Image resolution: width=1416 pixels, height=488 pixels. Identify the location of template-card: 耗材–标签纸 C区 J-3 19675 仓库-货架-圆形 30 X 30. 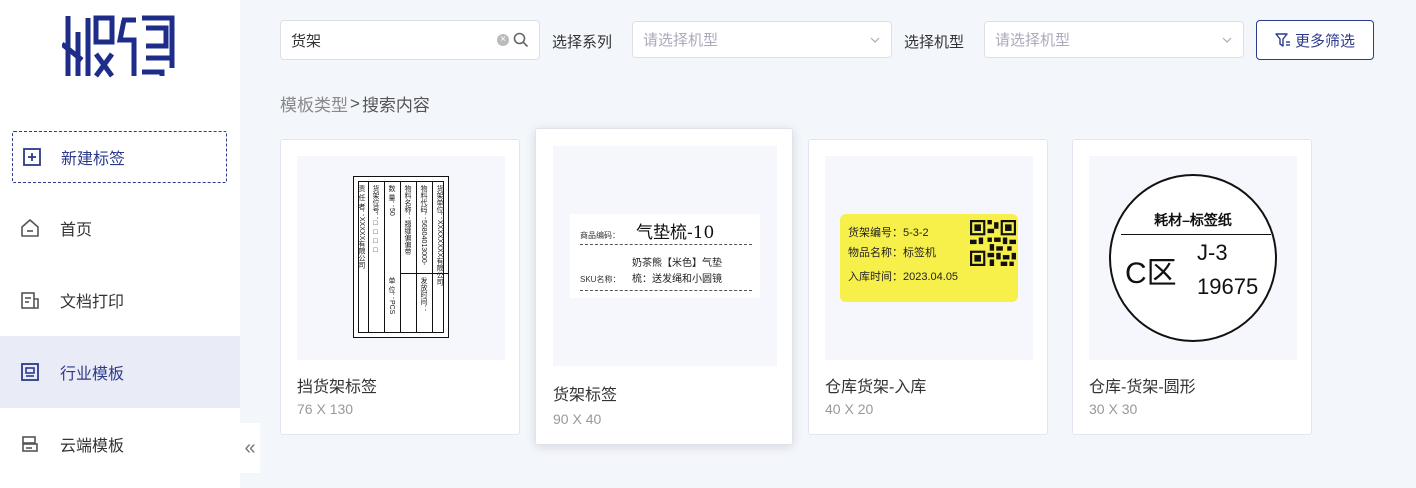
(1192, 287).